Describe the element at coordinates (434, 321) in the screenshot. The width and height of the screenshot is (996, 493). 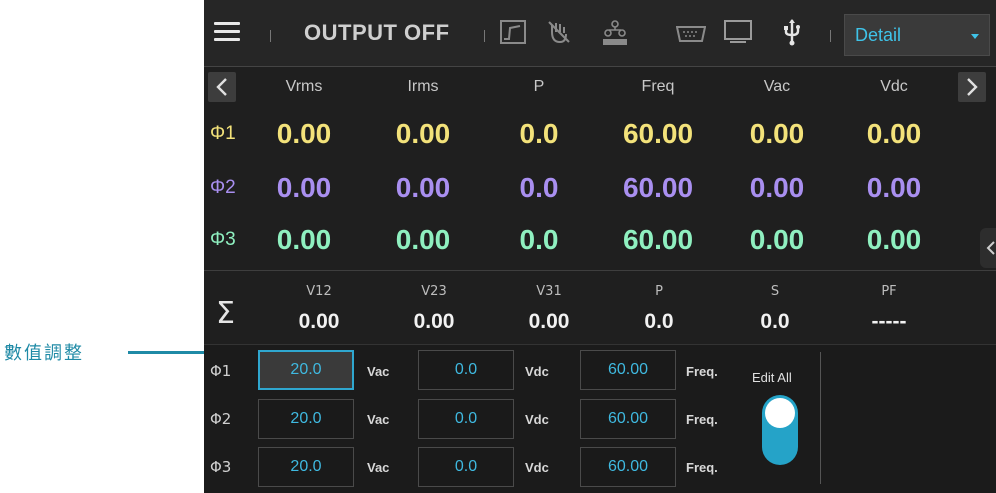
I see `sum-value-v23: 0.00` at that location.